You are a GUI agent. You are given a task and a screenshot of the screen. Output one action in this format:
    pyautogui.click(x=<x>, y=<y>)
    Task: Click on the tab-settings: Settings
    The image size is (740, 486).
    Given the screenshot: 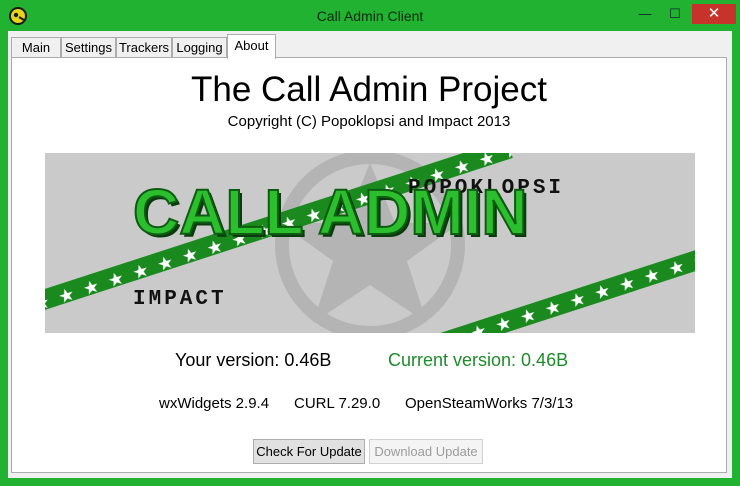 What is the action you would take?
    pyautogui.click(x=88, y=47)
    